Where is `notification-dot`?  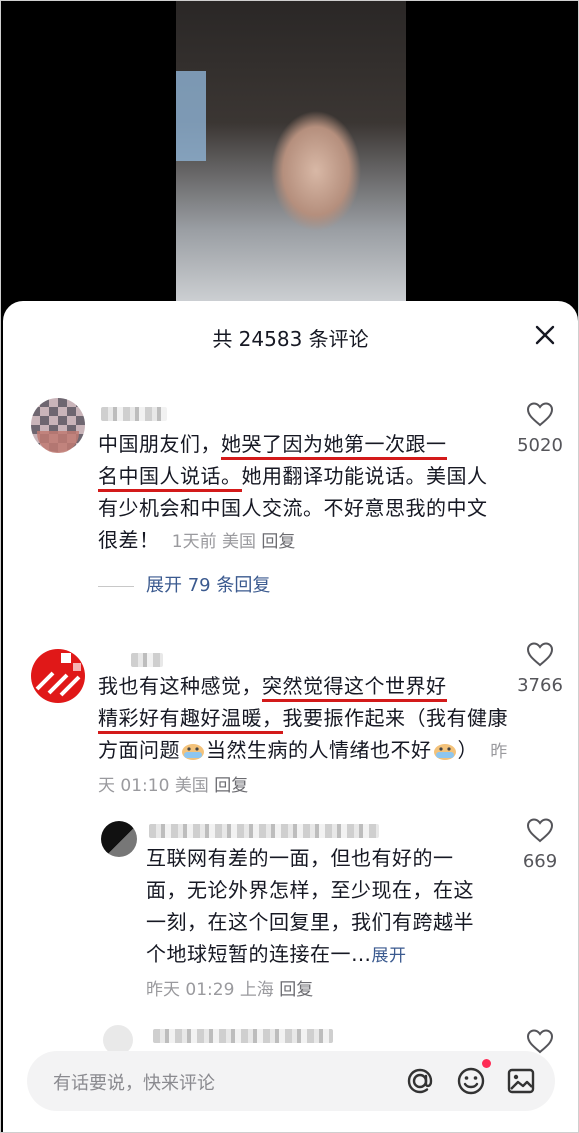
notification-dot is located at coordinates (486, 1063).